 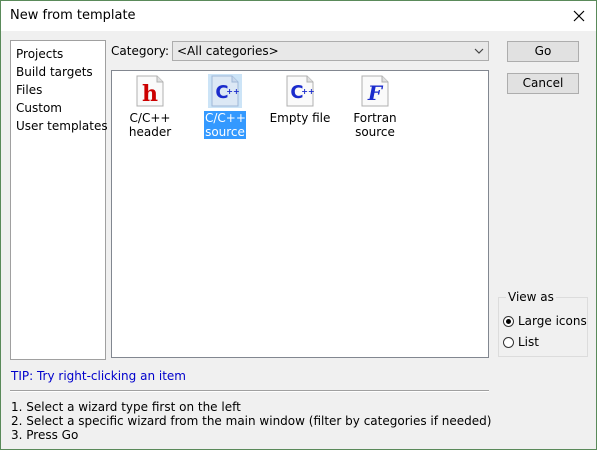 What do you see at coordinates (45, 435) in the screenshot?
I see `instruction-step: 3. Press Go` at bounding box center [45, 435].